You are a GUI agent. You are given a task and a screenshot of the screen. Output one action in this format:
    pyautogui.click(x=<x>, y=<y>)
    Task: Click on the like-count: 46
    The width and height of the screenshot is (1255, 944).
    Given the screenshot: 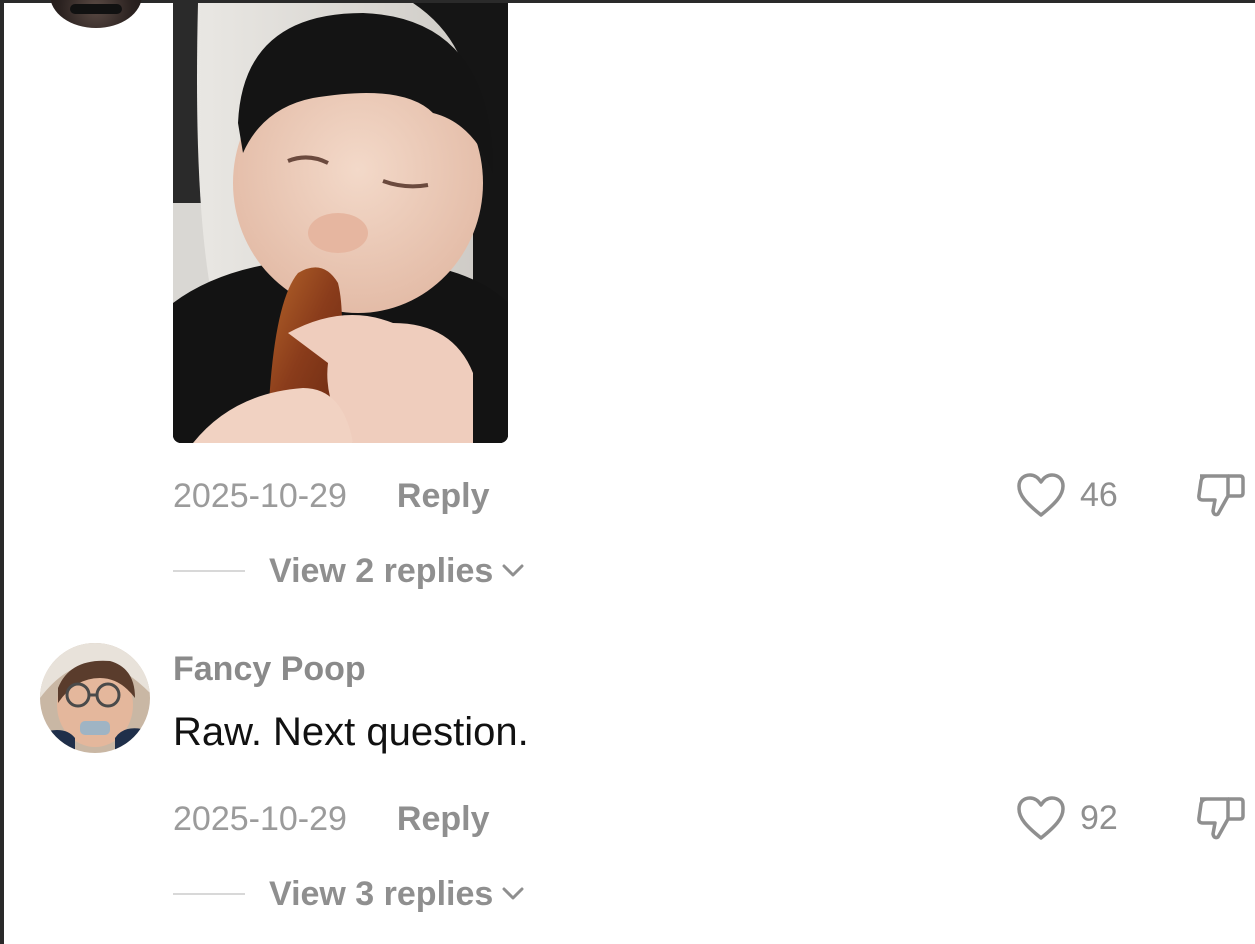 What is the action you would take?
    pyautogui.click(x=1099, y=494)
    